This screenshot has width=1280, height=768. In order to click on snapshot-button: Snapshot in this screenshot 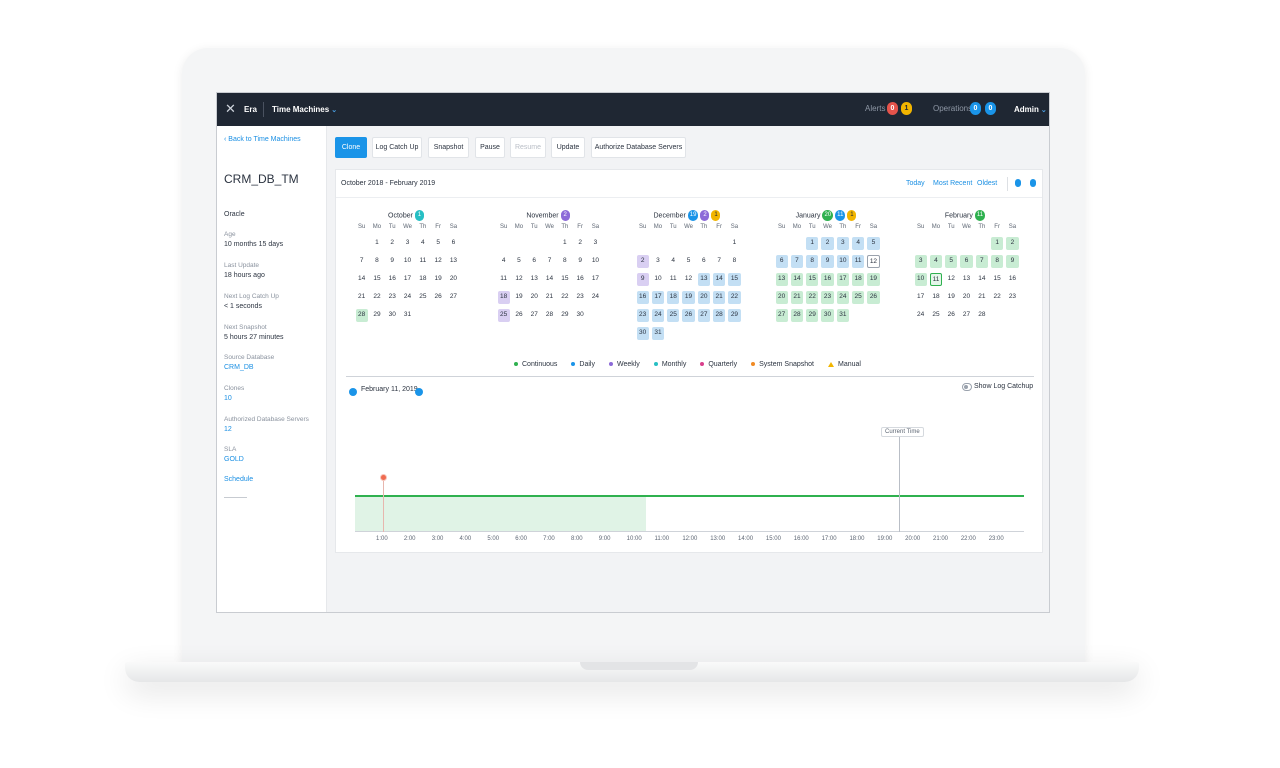, I will do `click(448, 147)`.